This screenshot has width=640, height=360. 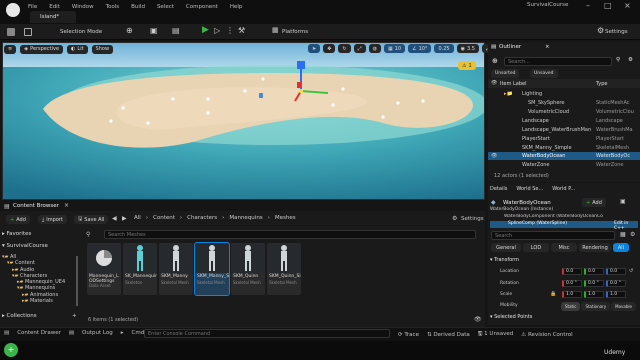 I want to click on lock-icon: 🔒, so click(x=553, y=294).